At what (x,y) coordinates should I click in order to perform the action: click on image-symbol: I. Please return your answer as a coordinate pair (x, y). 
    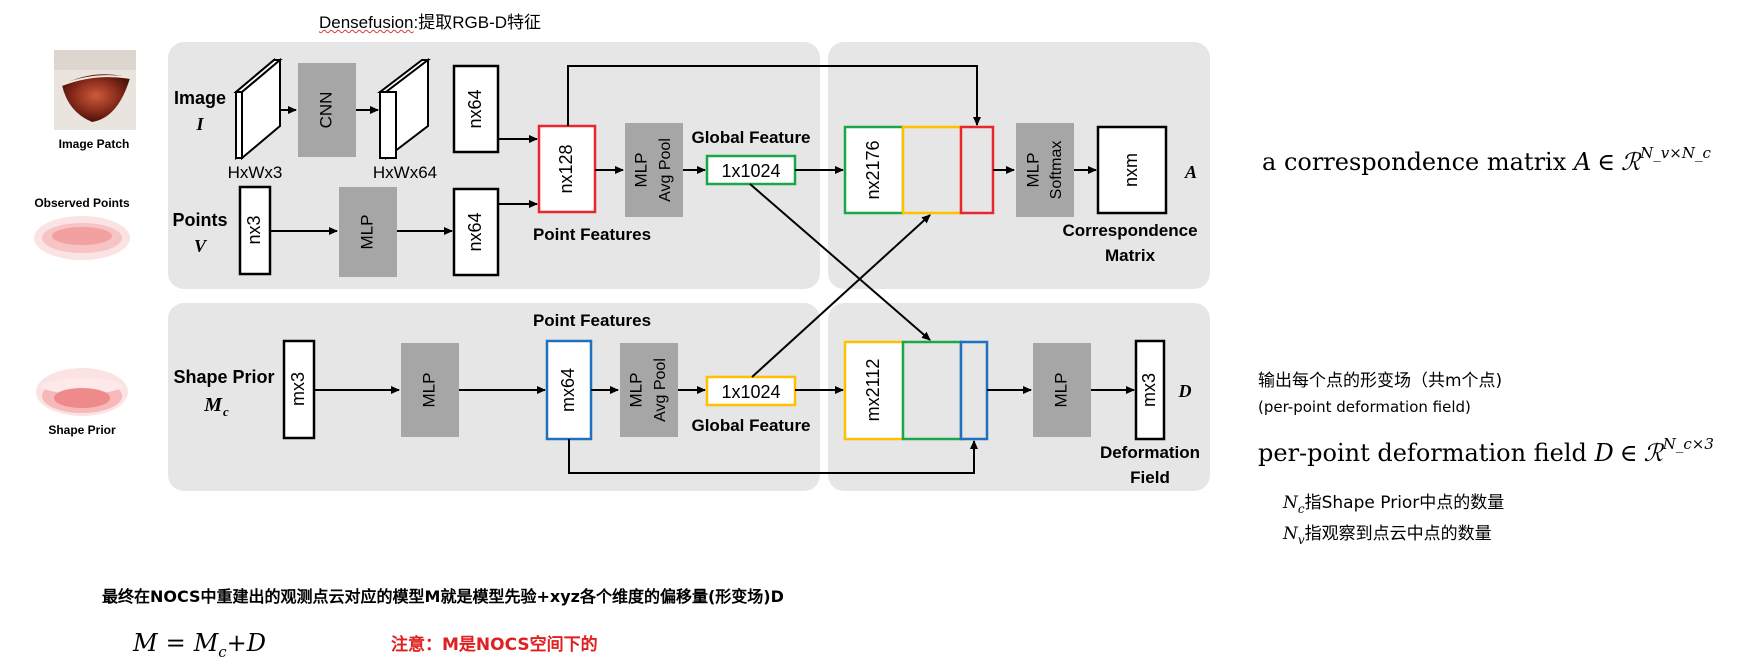
    Looking at the image, I should click on (199, 124).